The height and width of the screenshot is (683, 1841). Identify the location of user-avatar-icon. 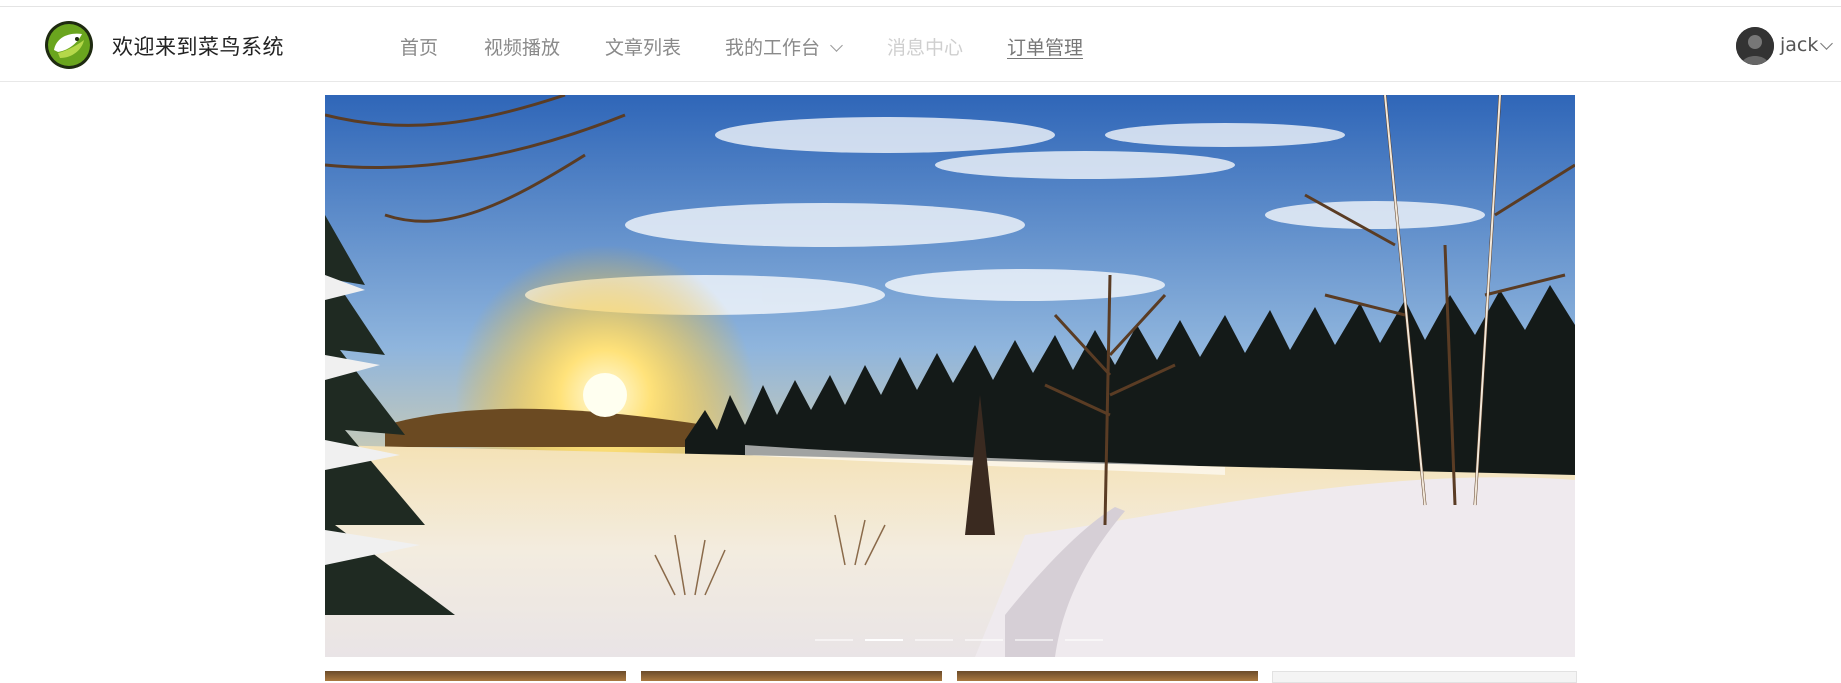
(1755, 46).